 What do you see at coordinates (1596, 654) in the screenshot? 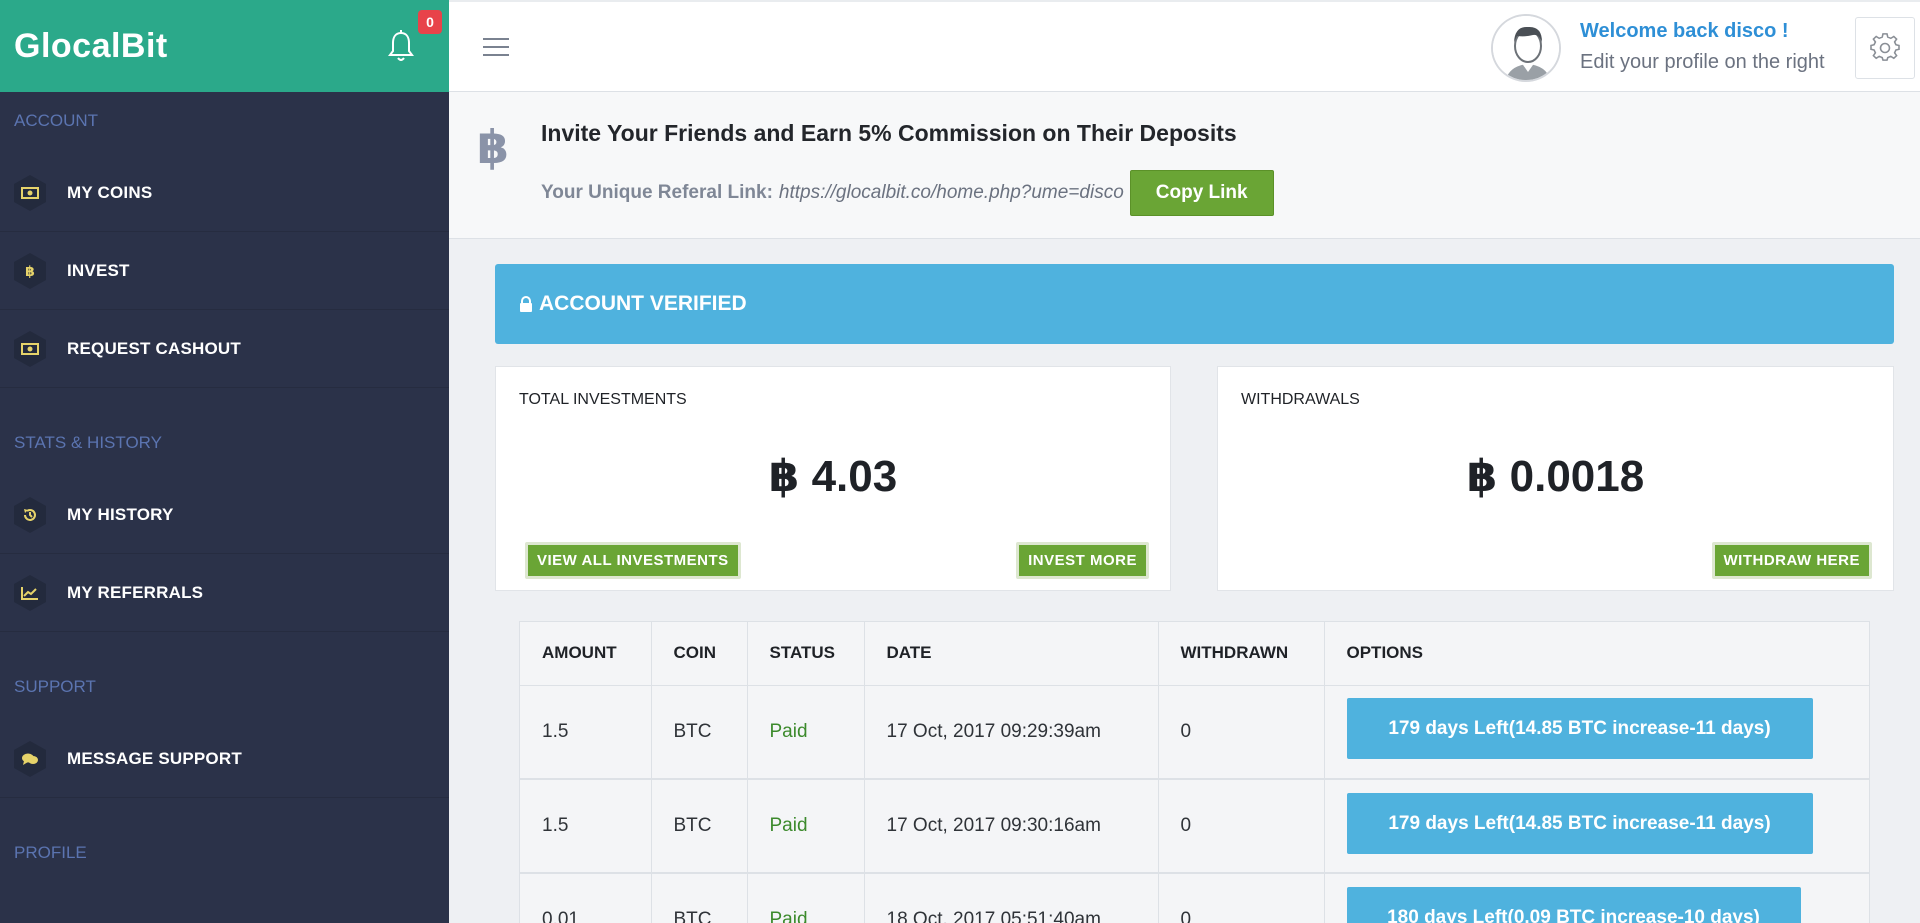
I see `column-header: OPTIONS` at bounding box center [1596, 654].